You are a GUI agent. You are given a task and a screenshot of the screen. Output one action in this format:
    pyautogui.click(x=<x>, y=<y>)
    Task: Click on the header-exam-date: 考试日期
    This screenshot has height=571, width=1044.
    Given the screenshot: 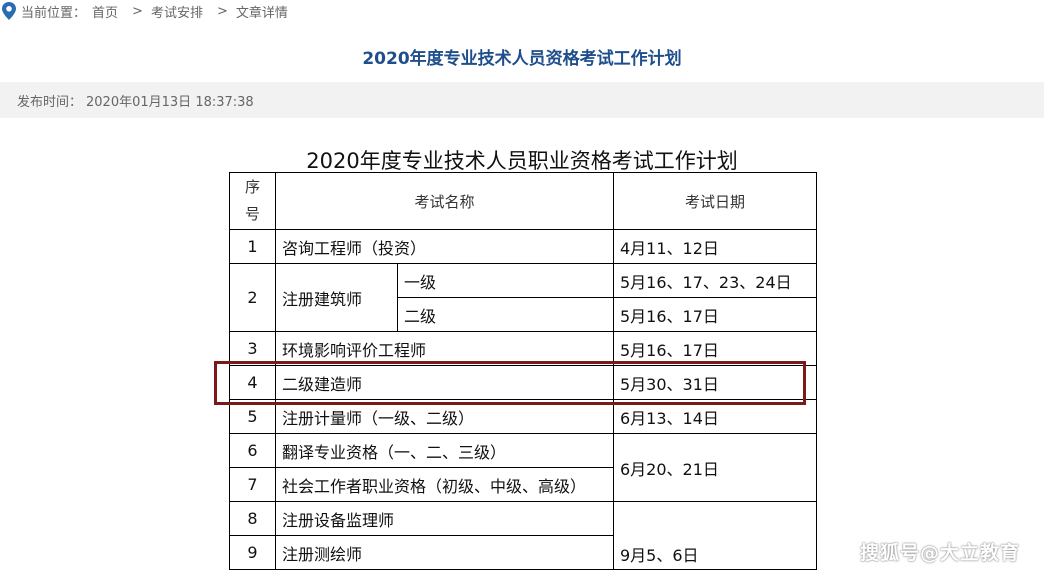 What is the action you would take?
    pyautogui.click(x=715, y=201)
    